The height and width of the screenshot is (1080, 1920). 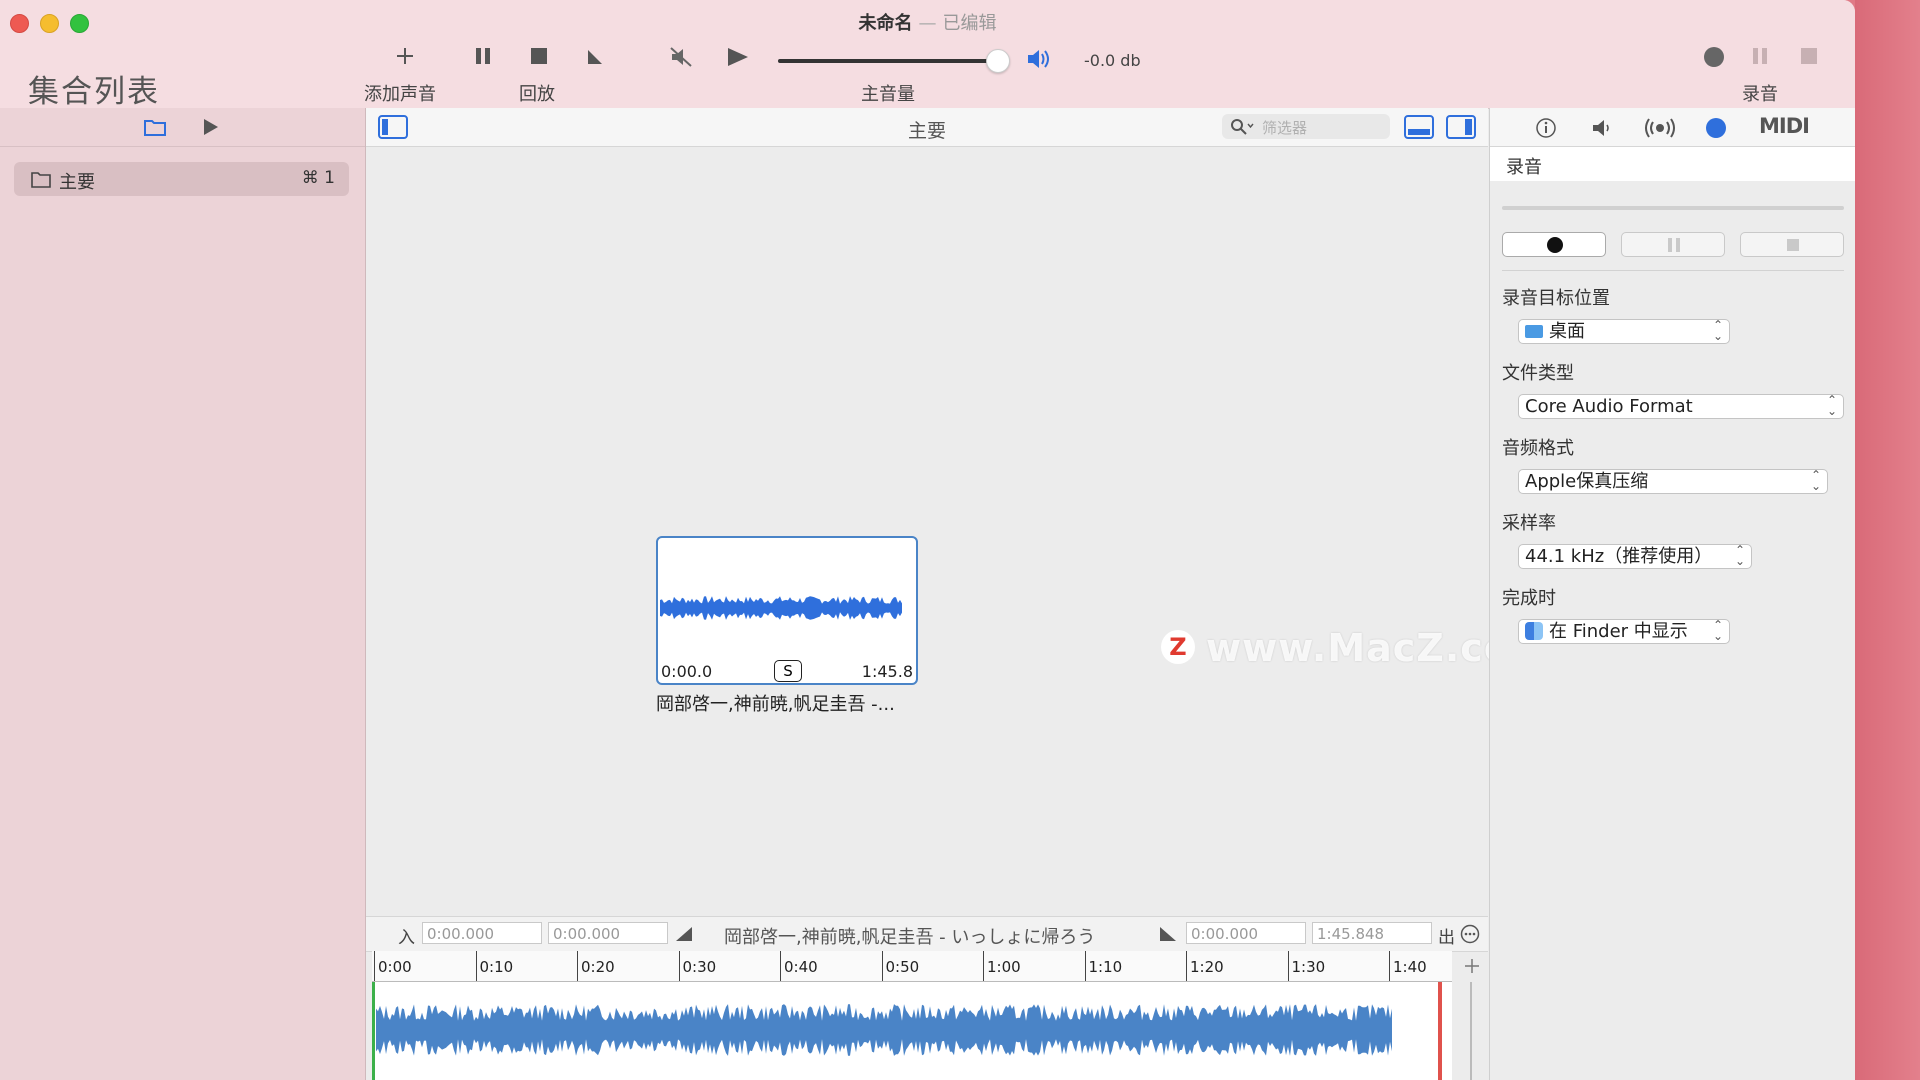 What do you see at coordinates (537, 94) in the screenshot?
I see `playback-label: 回放` at bounding box center [537, 94].